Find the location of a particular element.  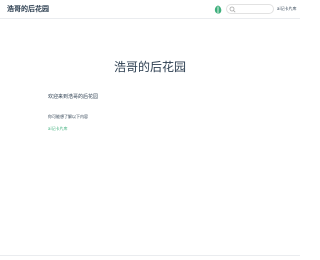

search-box is located at coordinates (250, 9).